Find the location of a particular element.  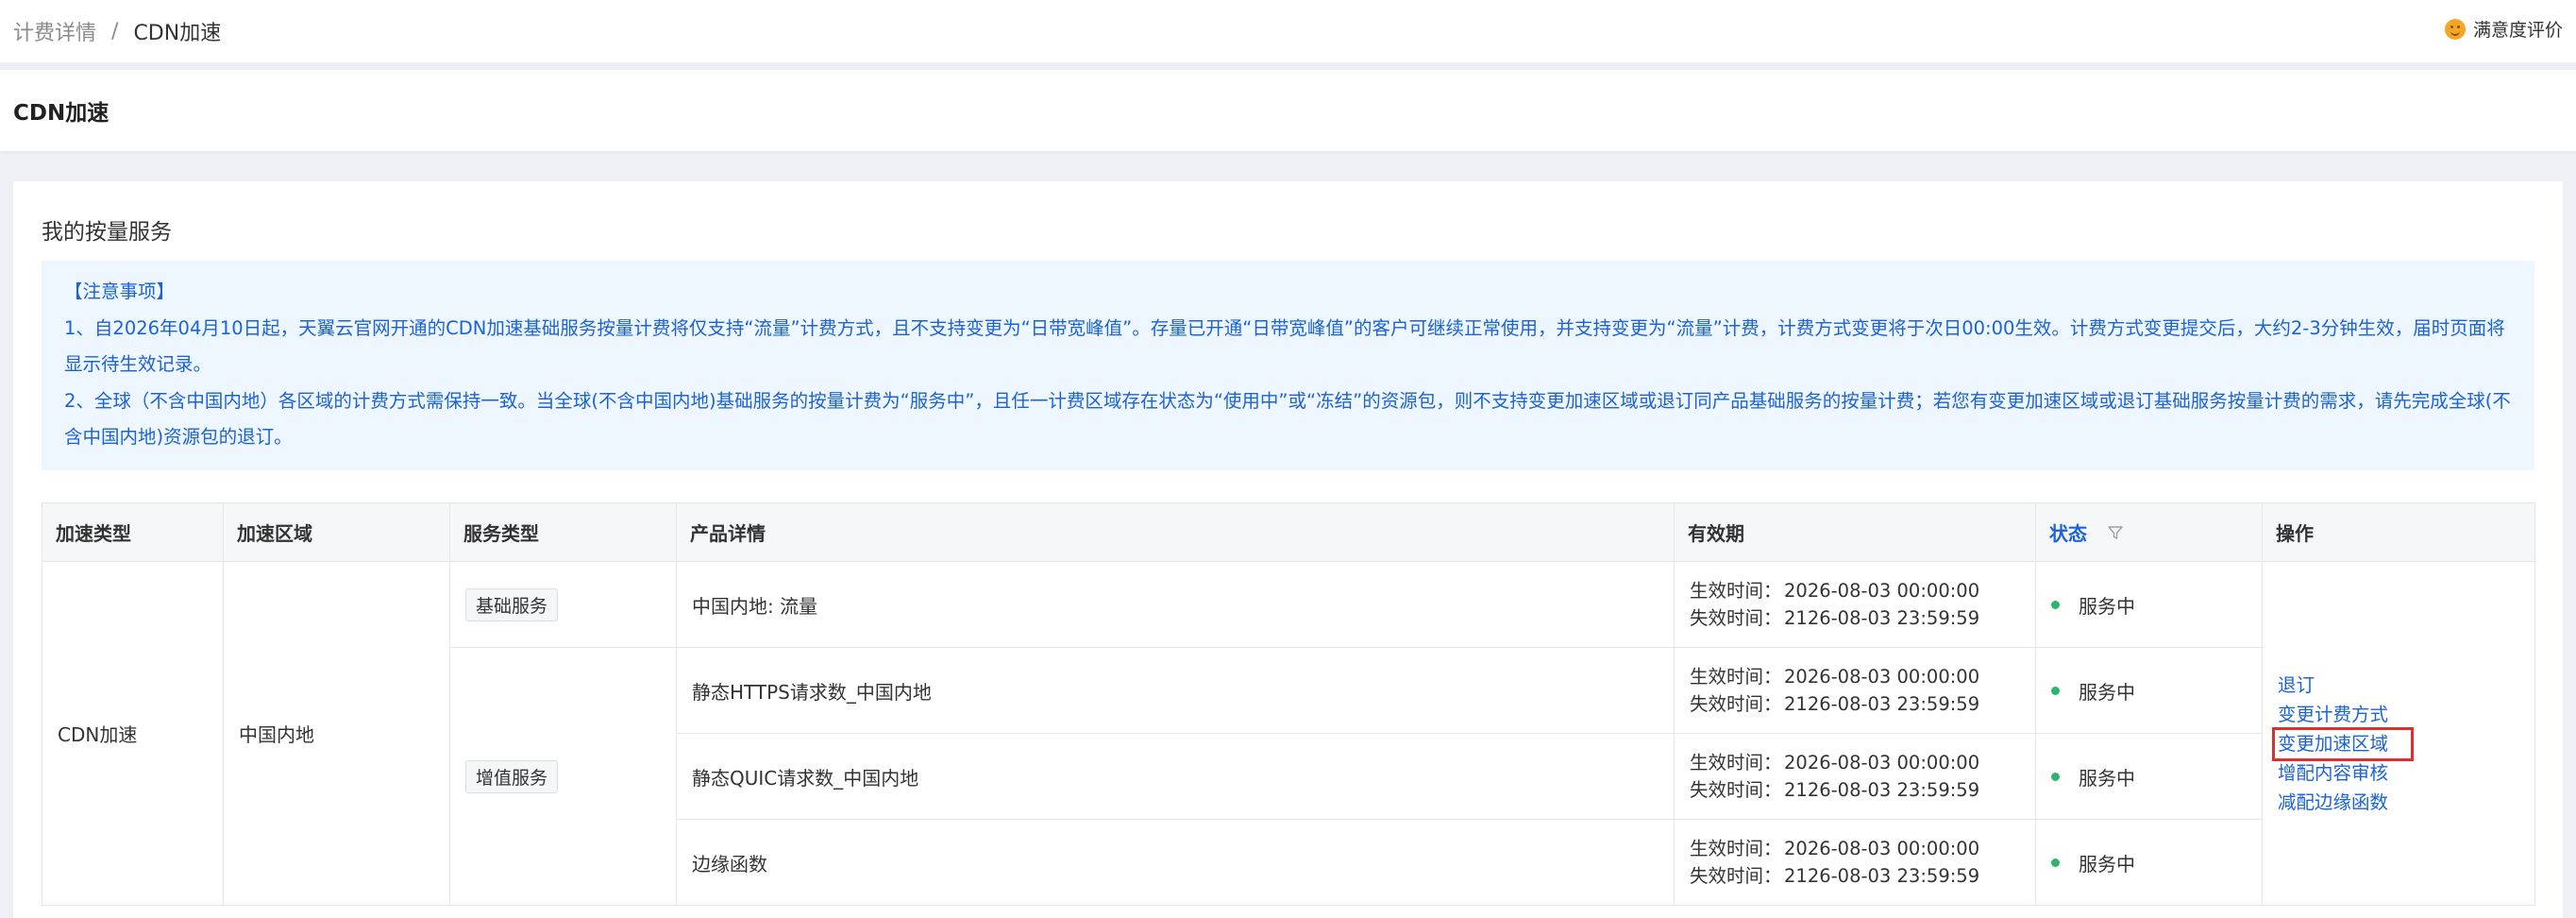

reduce-edge-function-link: 减配边缘函数 is located at coordinates (2398, 802).